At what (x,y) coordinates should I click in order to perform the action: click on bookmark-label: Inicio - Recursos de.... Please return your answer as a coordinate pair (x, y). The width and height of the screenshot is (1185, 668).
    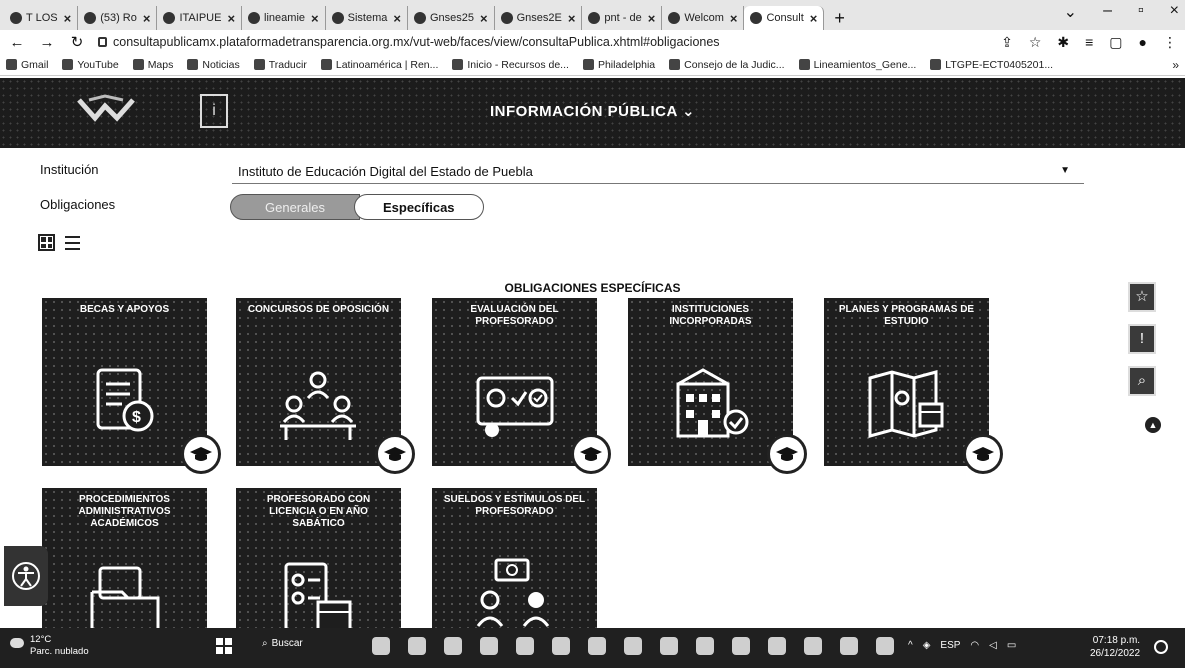
    Looking at the image, I should click on (518, 64).